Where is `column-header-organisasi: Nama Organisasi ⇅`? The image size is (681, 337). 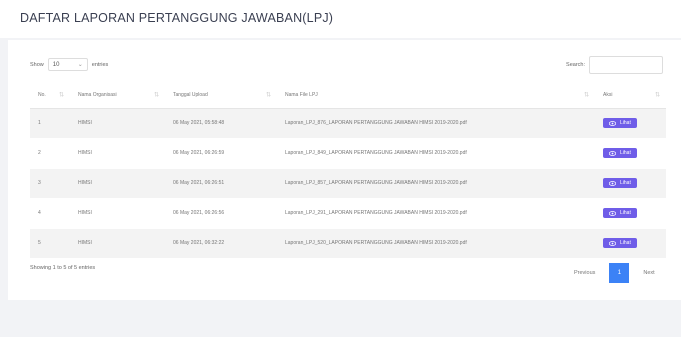
column-header-organisasi: Nama Organisasi ⇅ is located at coordinates (117, 95).